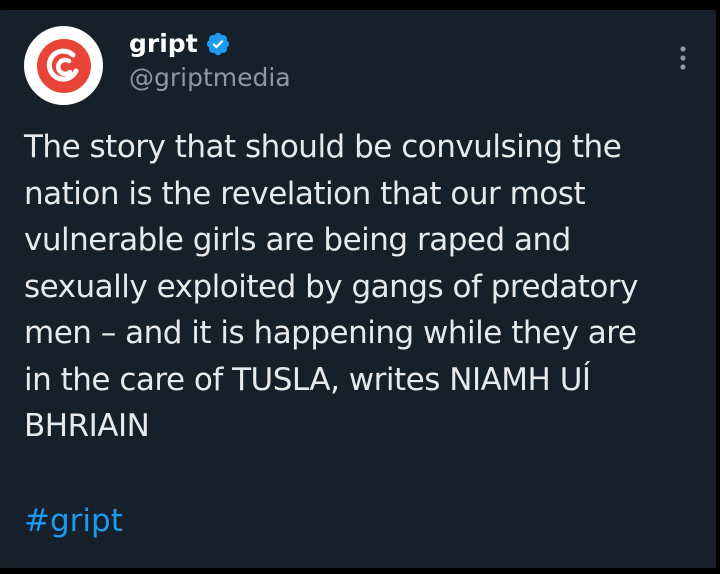 The width and height of the screenshot is (720, 574). I want to click on hashtag-link: #gript, so click(73, 521).